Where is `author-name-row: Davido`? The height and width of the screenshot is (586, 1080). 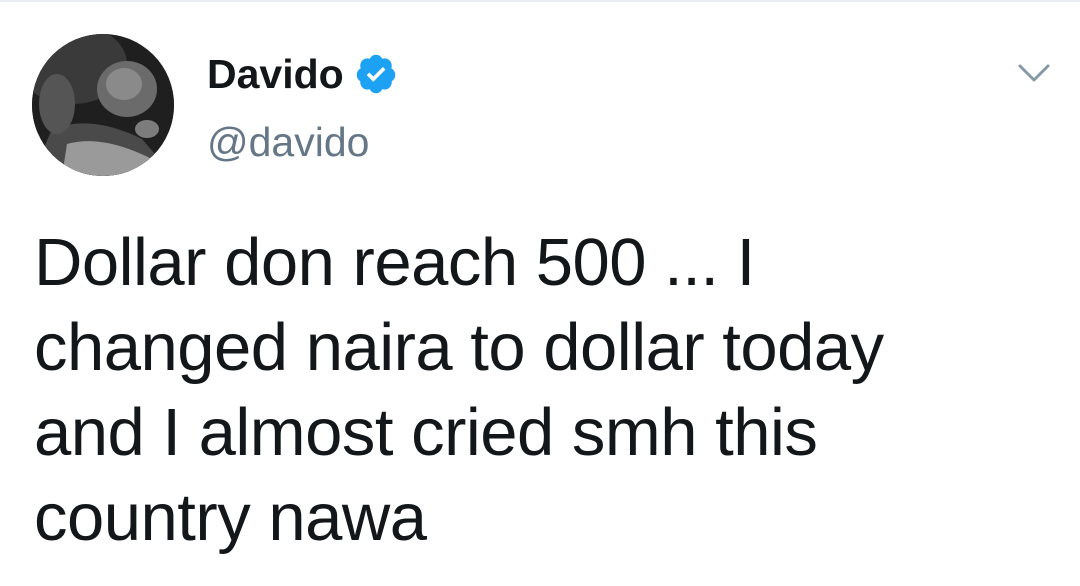
author-name-row: Davido is located at coordinates (302, 74).